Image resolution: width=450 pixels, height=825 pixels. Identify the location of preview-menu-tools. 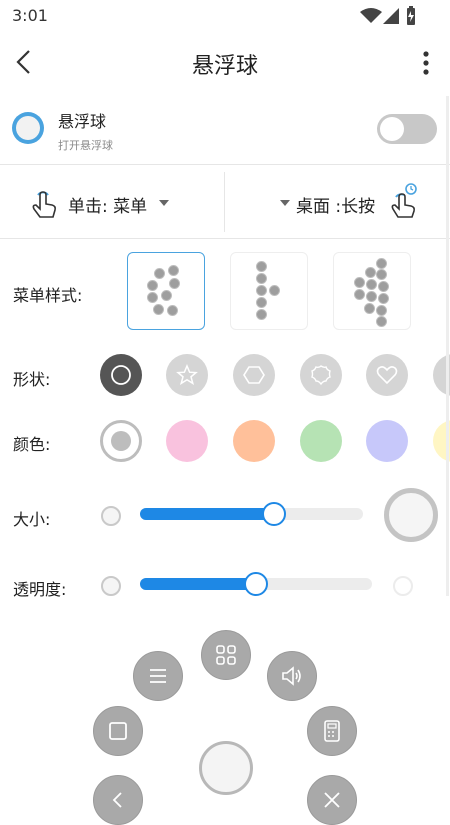
(332, 800).